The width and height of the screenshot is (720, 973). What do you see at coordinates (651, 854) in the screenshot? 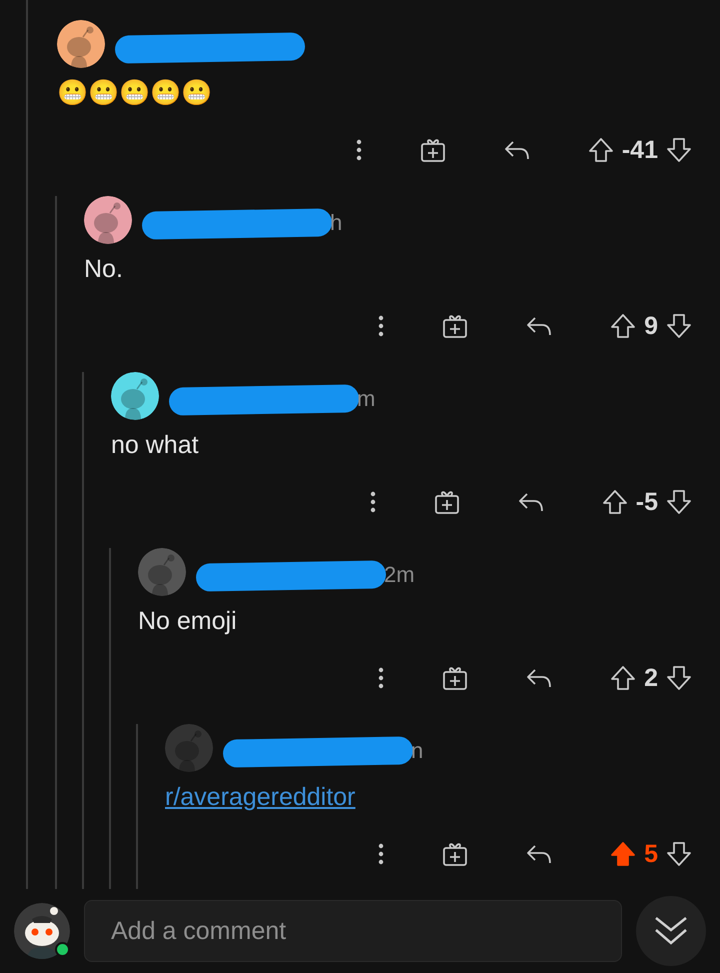
I see `vote-score: 5` at bounding box center [651, 854].